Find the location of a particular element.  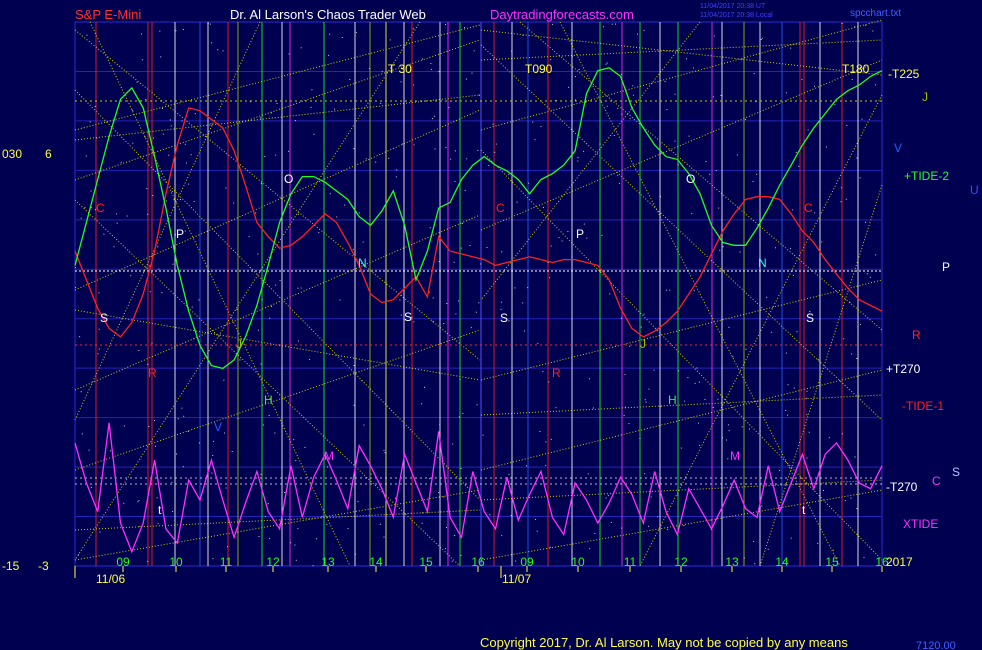

planet-letter: H is located at coordinates (672, 400).